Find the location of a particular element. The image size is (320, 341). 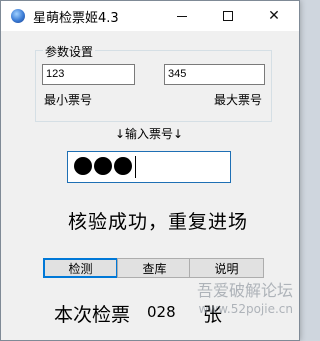

status-message: 核验成功，重复进场 is located at coordinates (158, 222).